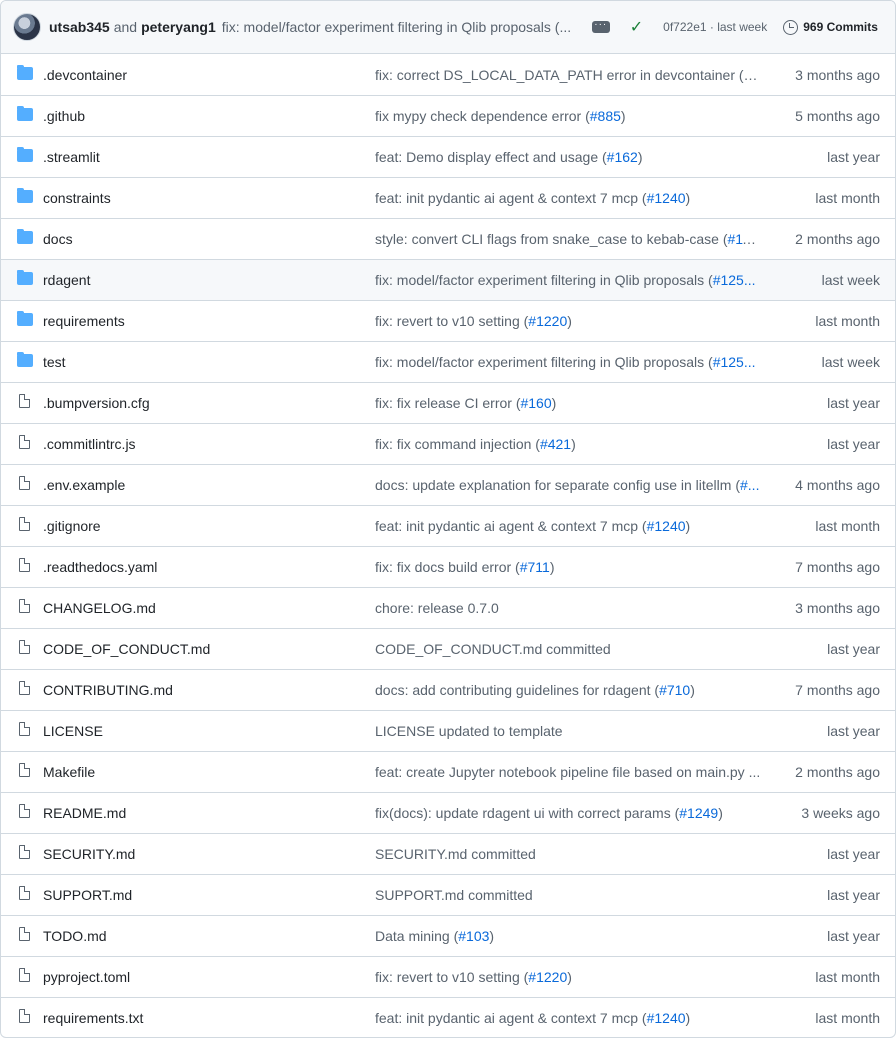 The width and height of the screenshot is (896, 1038). What do you see at coordinates (84, 813) in the screenshot?
I see `file-name-link: README.md` at bounding box center [84, 813].